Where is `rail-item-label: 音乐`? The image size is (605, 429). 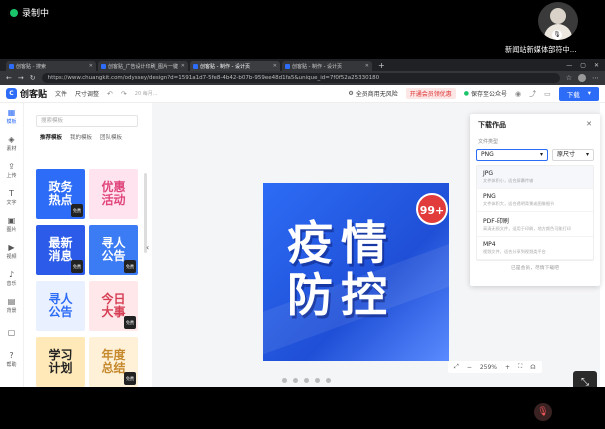 rail-item-label: 音乐 is located at coordinates (11, 284).